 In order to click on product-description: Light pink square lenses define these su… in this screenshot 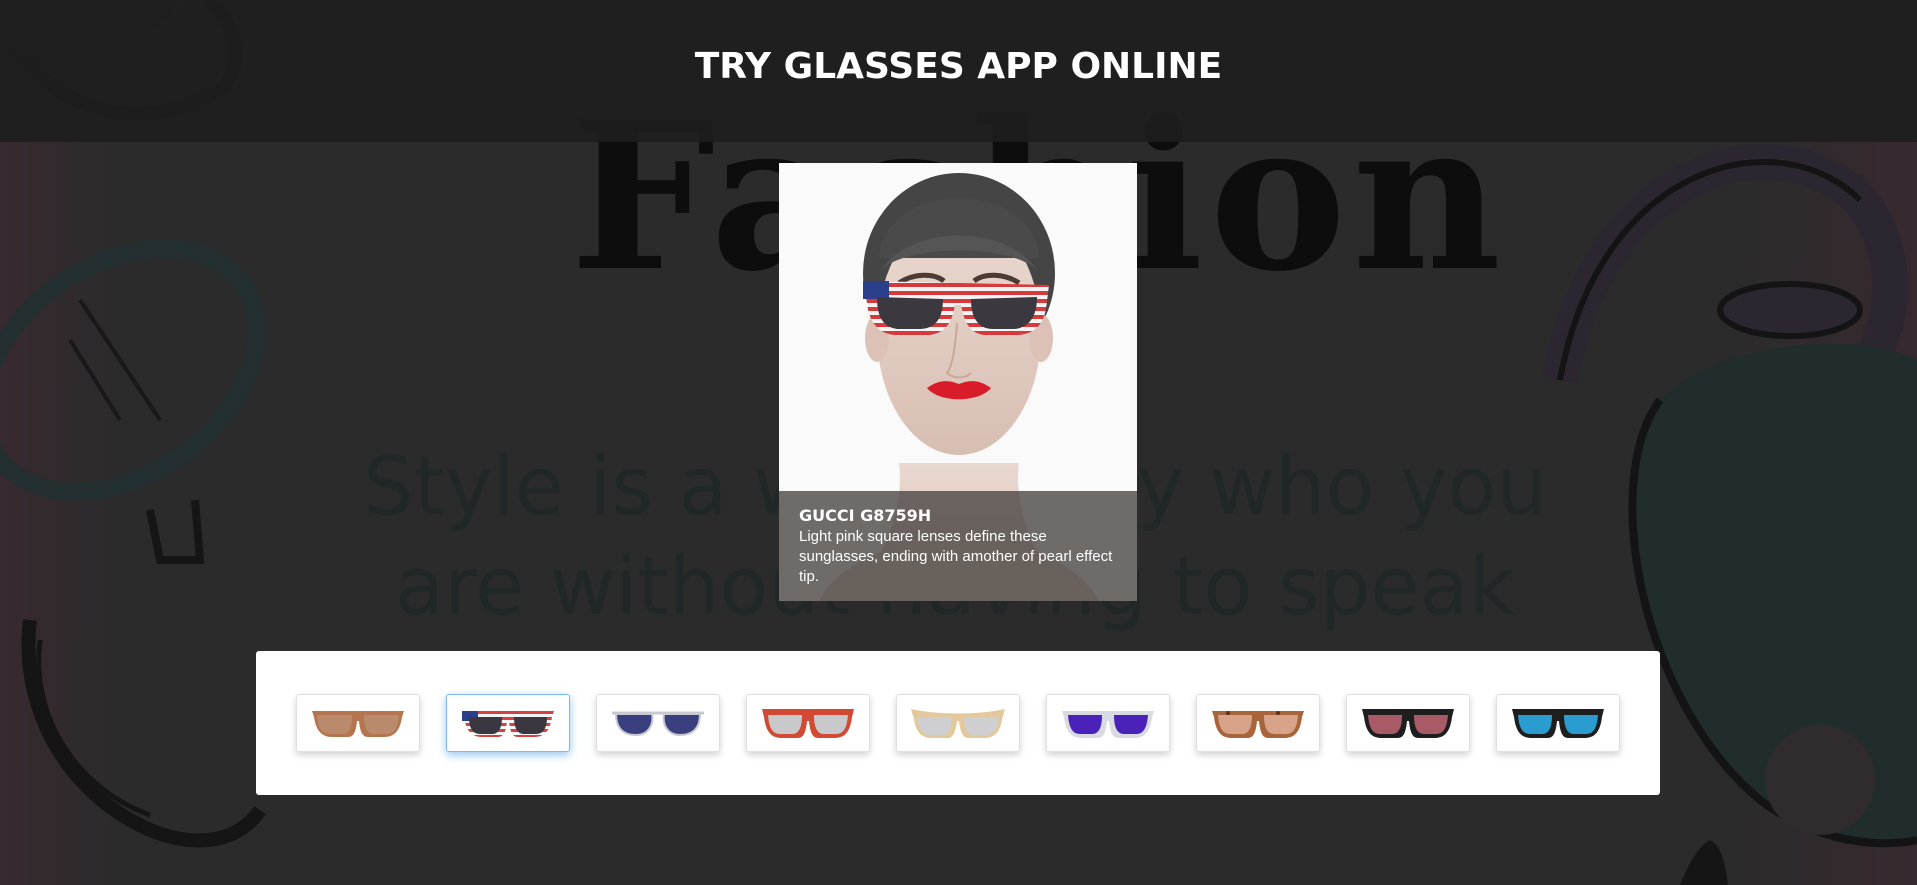, I will do `click(956, 556)`.